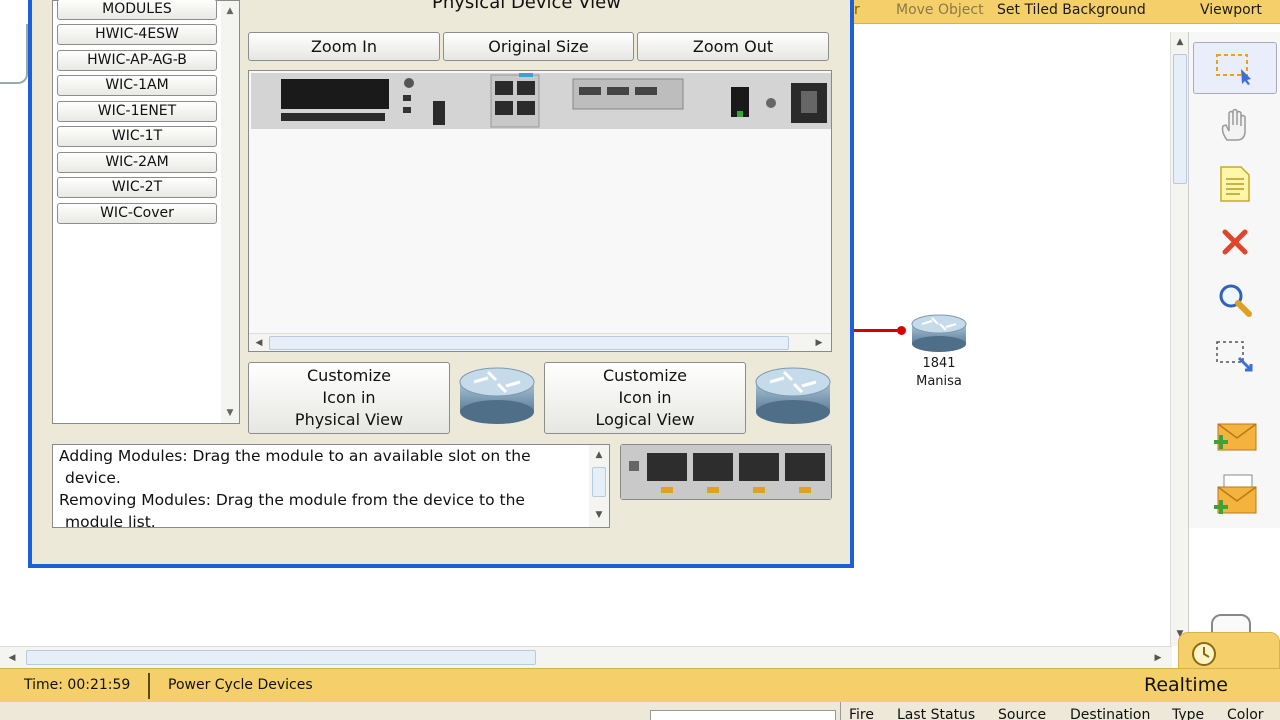 Image resolution: width=1280 pixels, height=720 pixels. I want to click on select-tool, so click(1235, 68).